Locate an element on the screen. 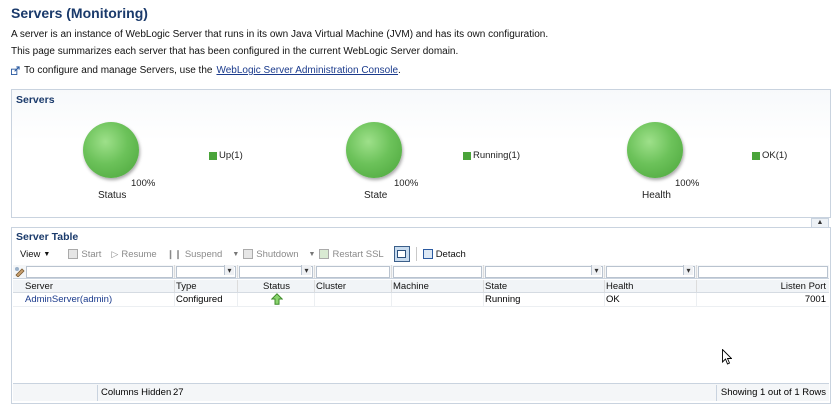 The height and width of the screenshot is (414, 839). col-header-listen-port: Listen Port is located at coordinates (763, 286).